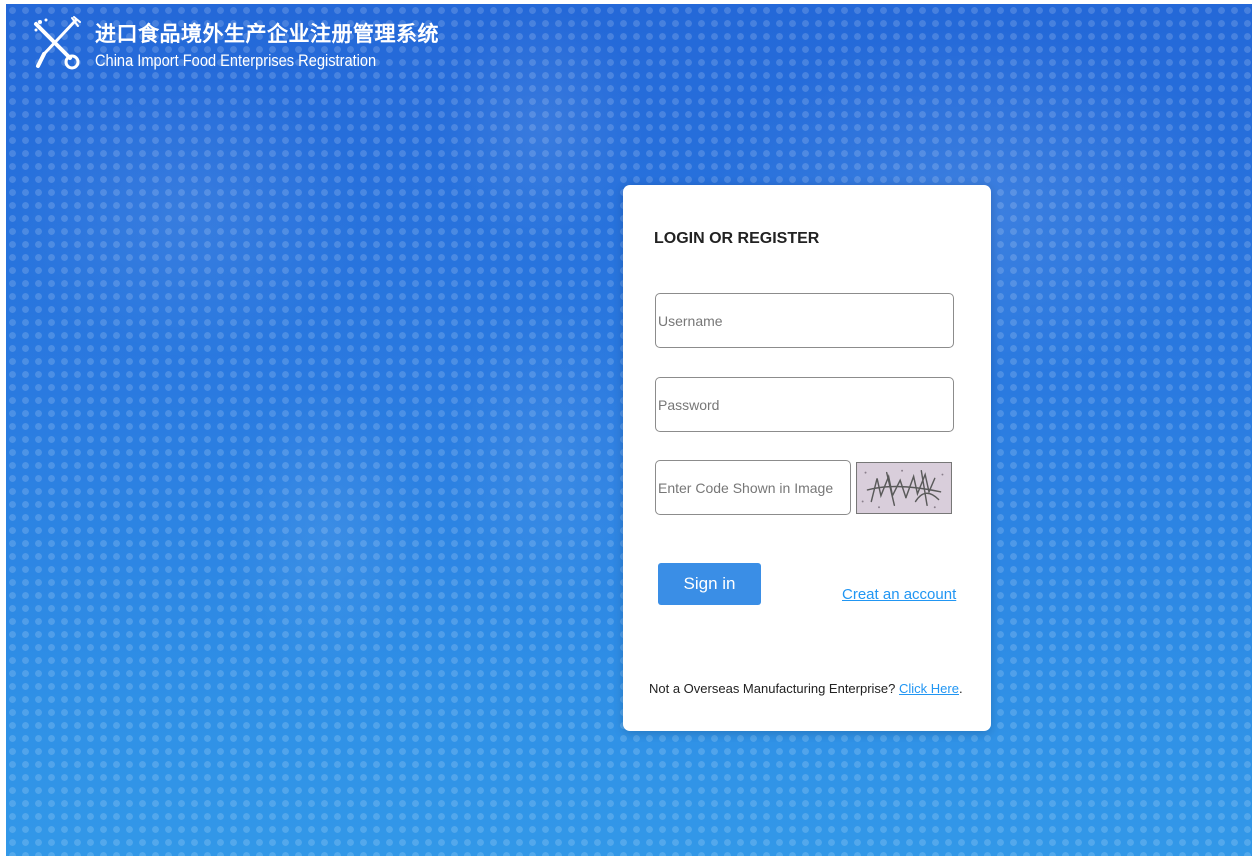 The height and width of the screenshot is (856, 1252). What do you see at coordinates (57, 43) in the screenshot?
I see `knife-fork-logo-icon` at bounding box center [57, 43].